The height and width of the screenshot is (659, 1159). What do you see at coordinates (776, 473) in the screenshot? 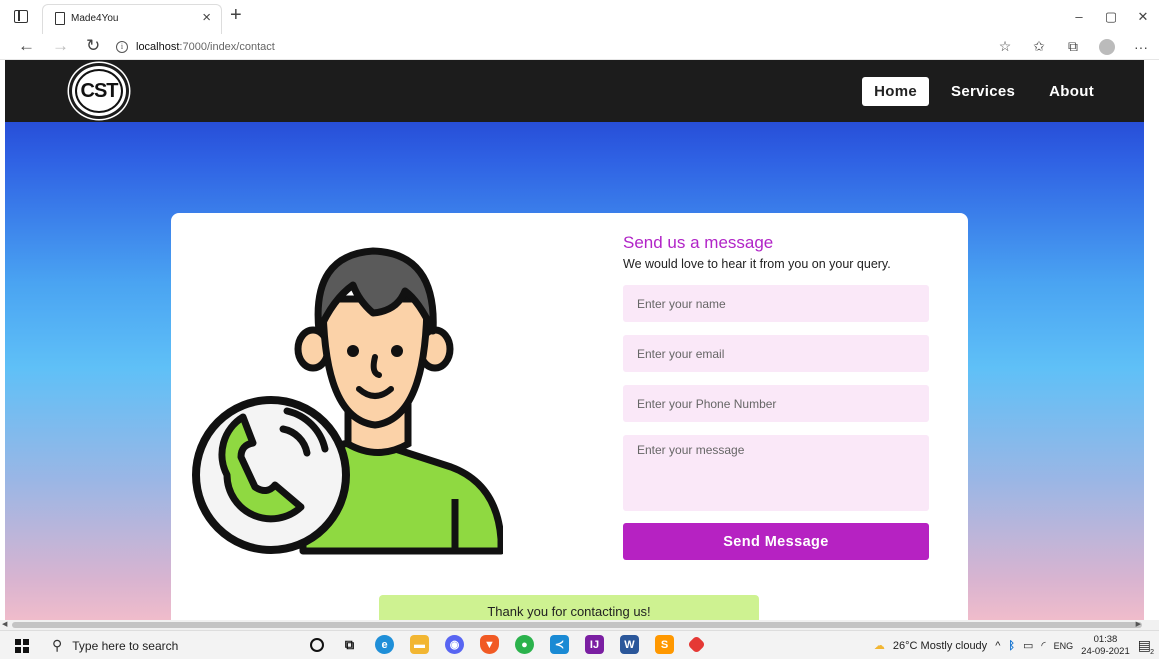
I see `message-input` at bounding box center [776, 473].